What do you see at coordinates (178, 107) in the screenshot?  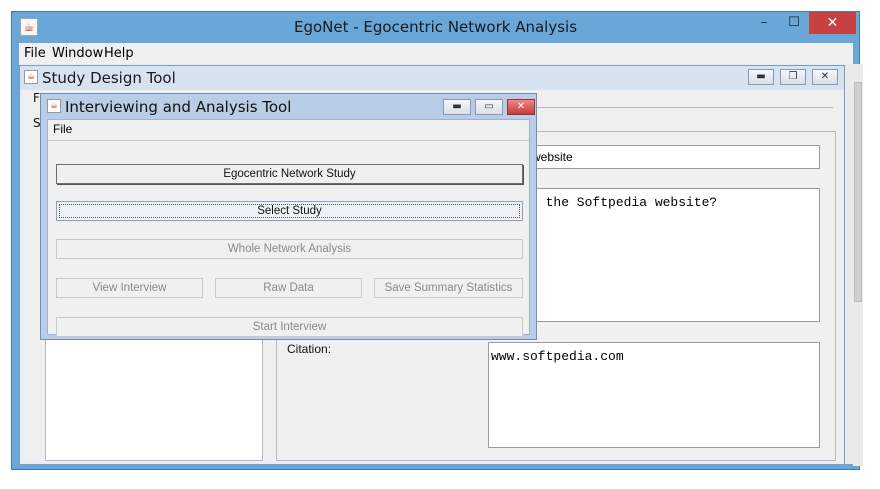 I see `analysis-tool-title: Interviewing and Analysis Tool` at bounding box center [178, 107].